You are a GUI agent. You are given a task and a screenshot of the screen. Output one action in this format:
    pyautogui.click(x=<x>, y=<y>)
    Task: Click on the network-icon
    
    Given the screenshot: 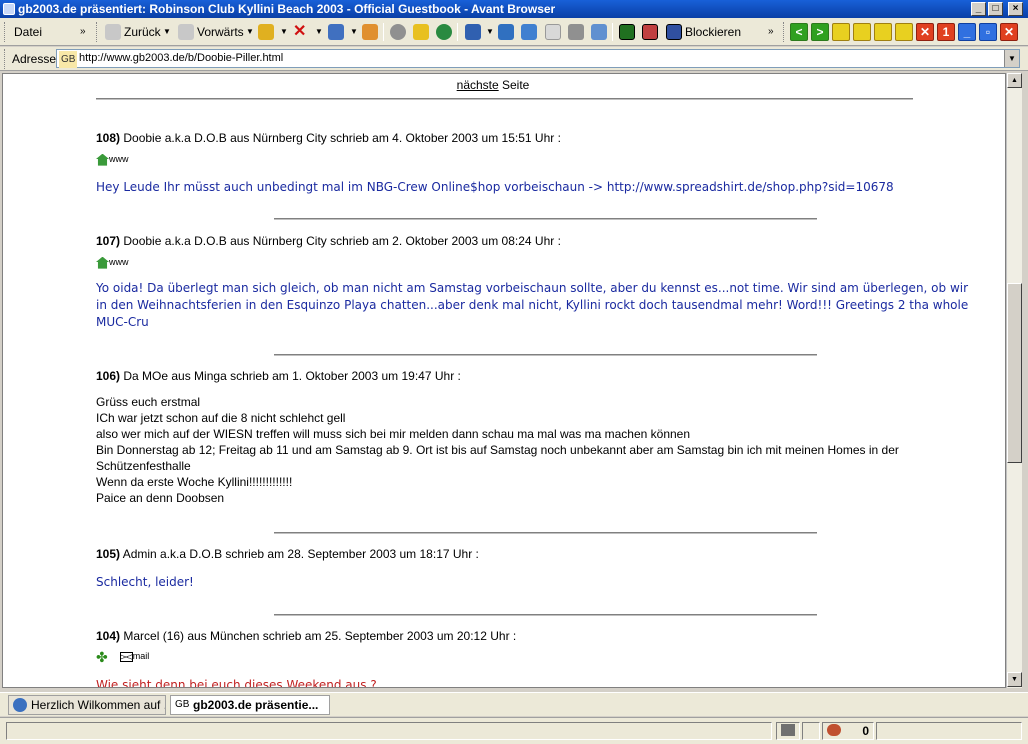 What is the action you would take?
    pyautogui.click(x=788, y=730)
    